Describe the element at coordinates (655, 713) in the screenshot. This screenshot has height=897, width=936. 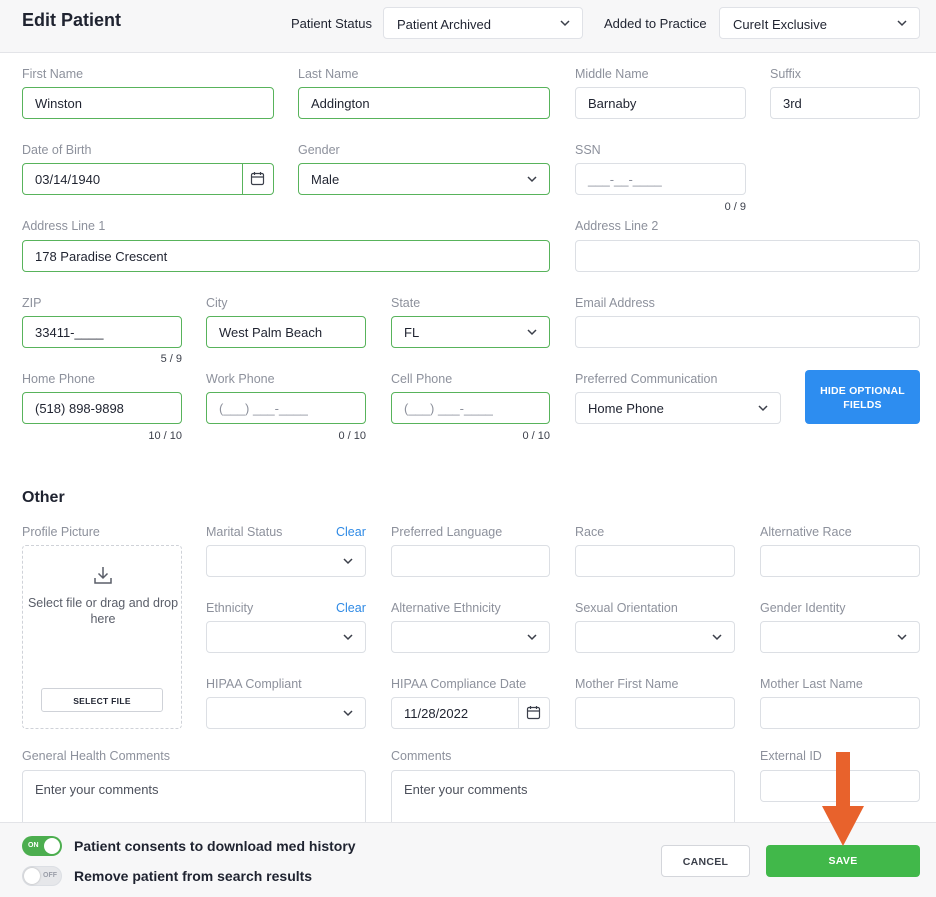
I see `mother-first-name-input` at that location.